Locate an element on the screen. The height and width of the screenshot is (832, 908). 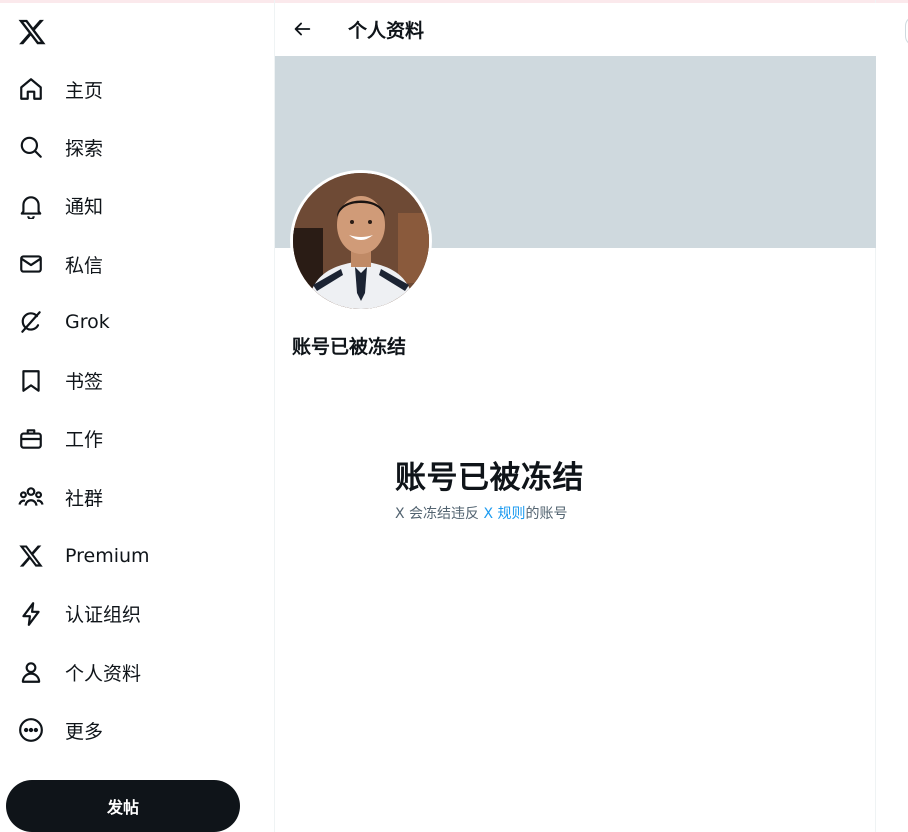
nav-label: 个人资料 is located at coordinates (103, 673).